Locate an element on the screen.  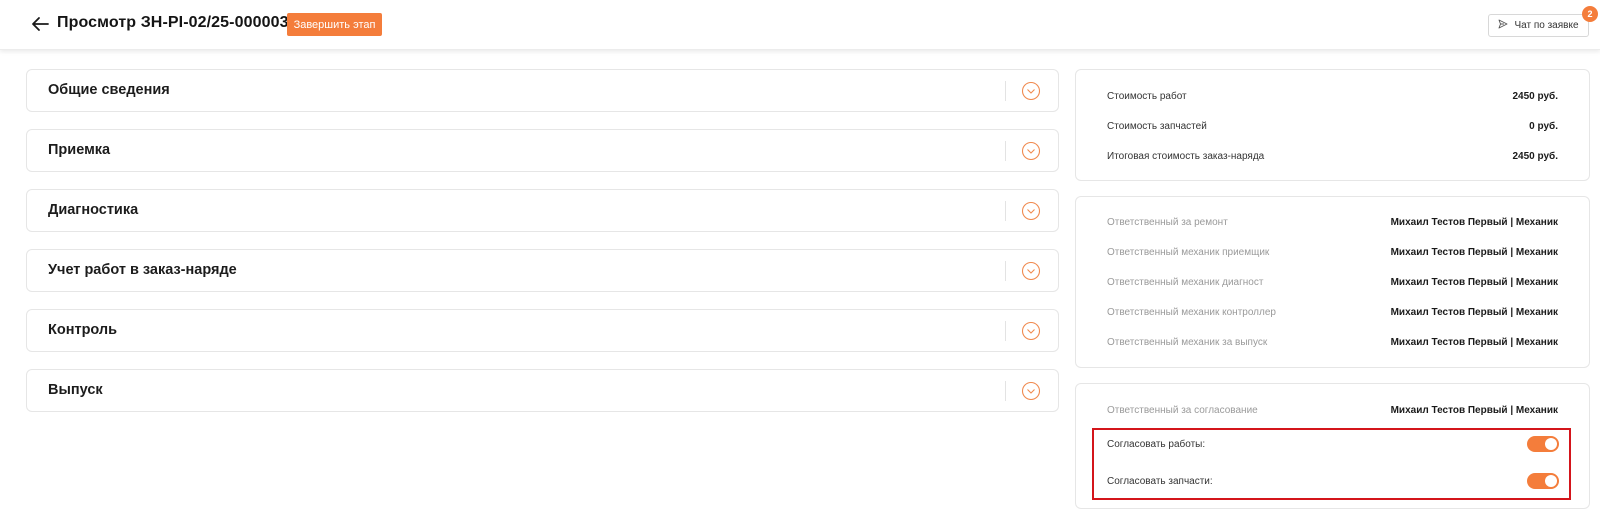
approval-responsible-label: Ответственный за согласование is located at coordinates (1182, 410).